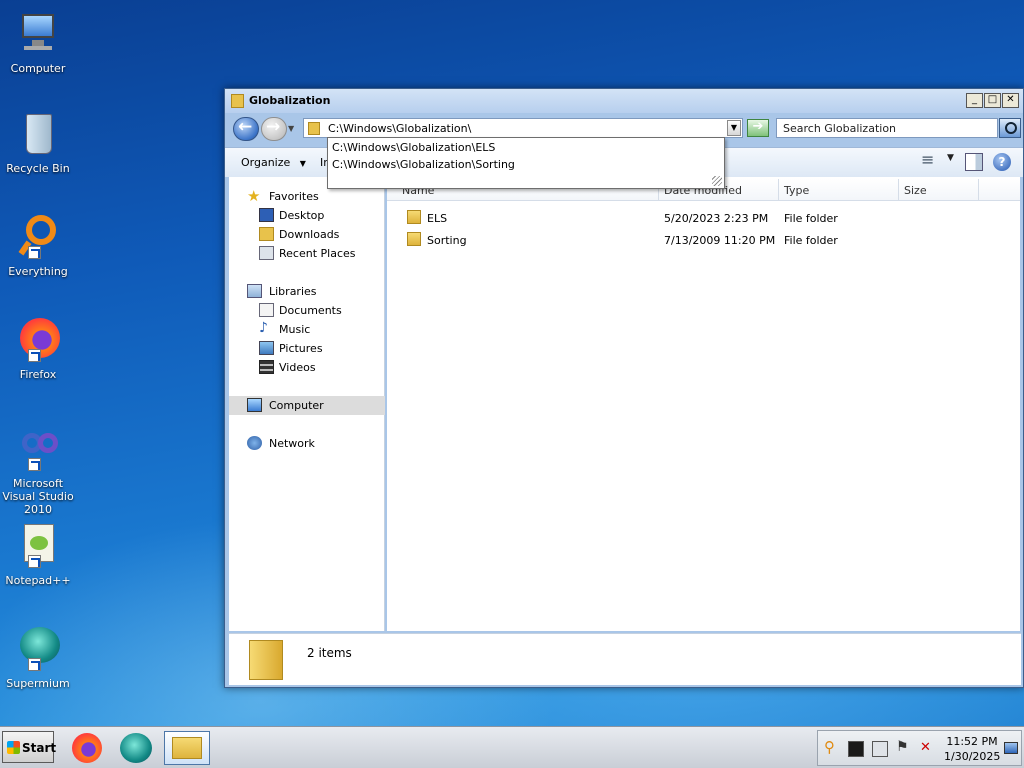 The width and height of the screenshot is (1024, 768). Describe the element at coordinates (34, 252) in the screenshot. I see `shortcut-arrow-icon` at that location.